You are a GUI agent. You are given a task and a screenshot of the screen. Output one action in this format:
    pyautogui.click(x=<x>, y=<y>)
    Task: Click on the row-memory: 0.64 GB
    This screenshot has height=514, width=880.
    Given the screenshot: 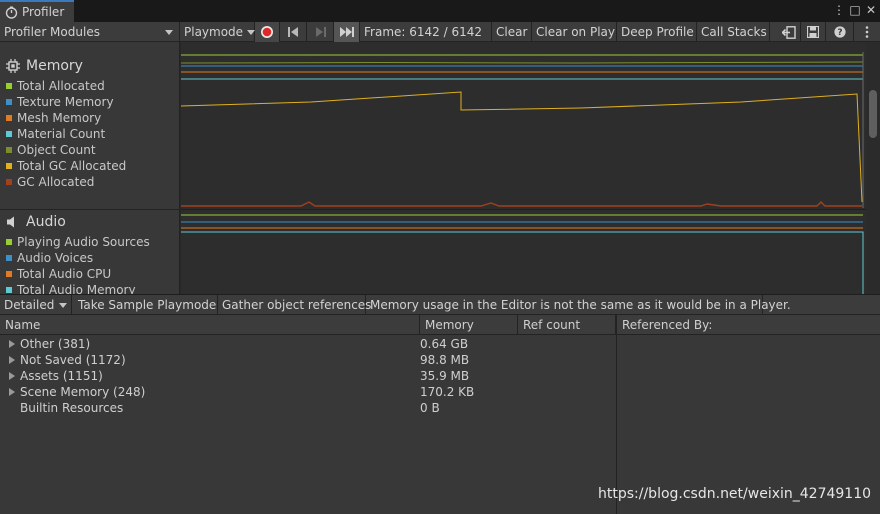 What is the action you would take?
    pyautogui.click(x=444, y=344)
    